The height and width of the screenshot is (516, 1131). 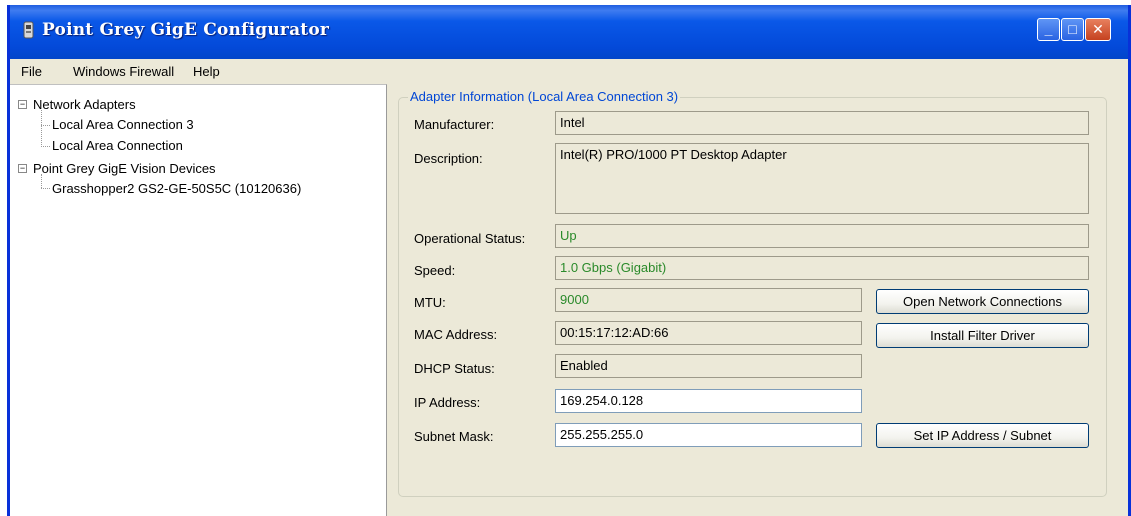 I want to click on speed-field: 1.0 Gbps (Gigabit), so click(x=822, y=268).